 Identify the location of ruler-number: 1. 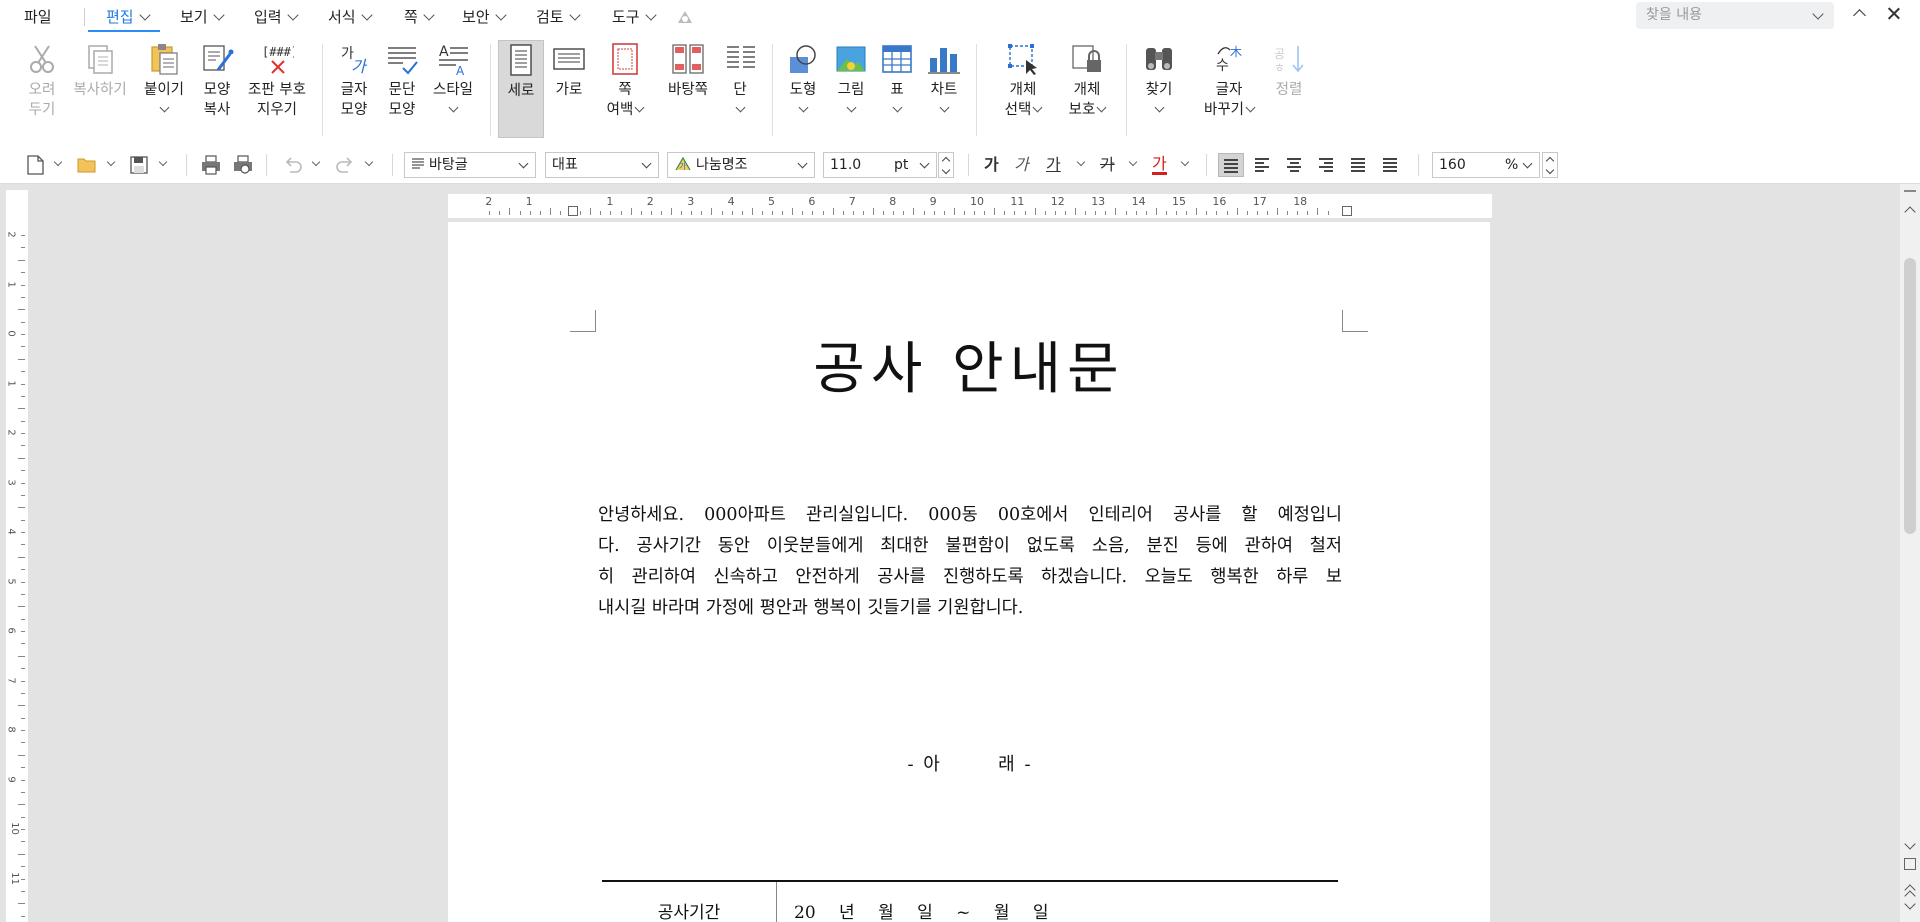
(11, 284).